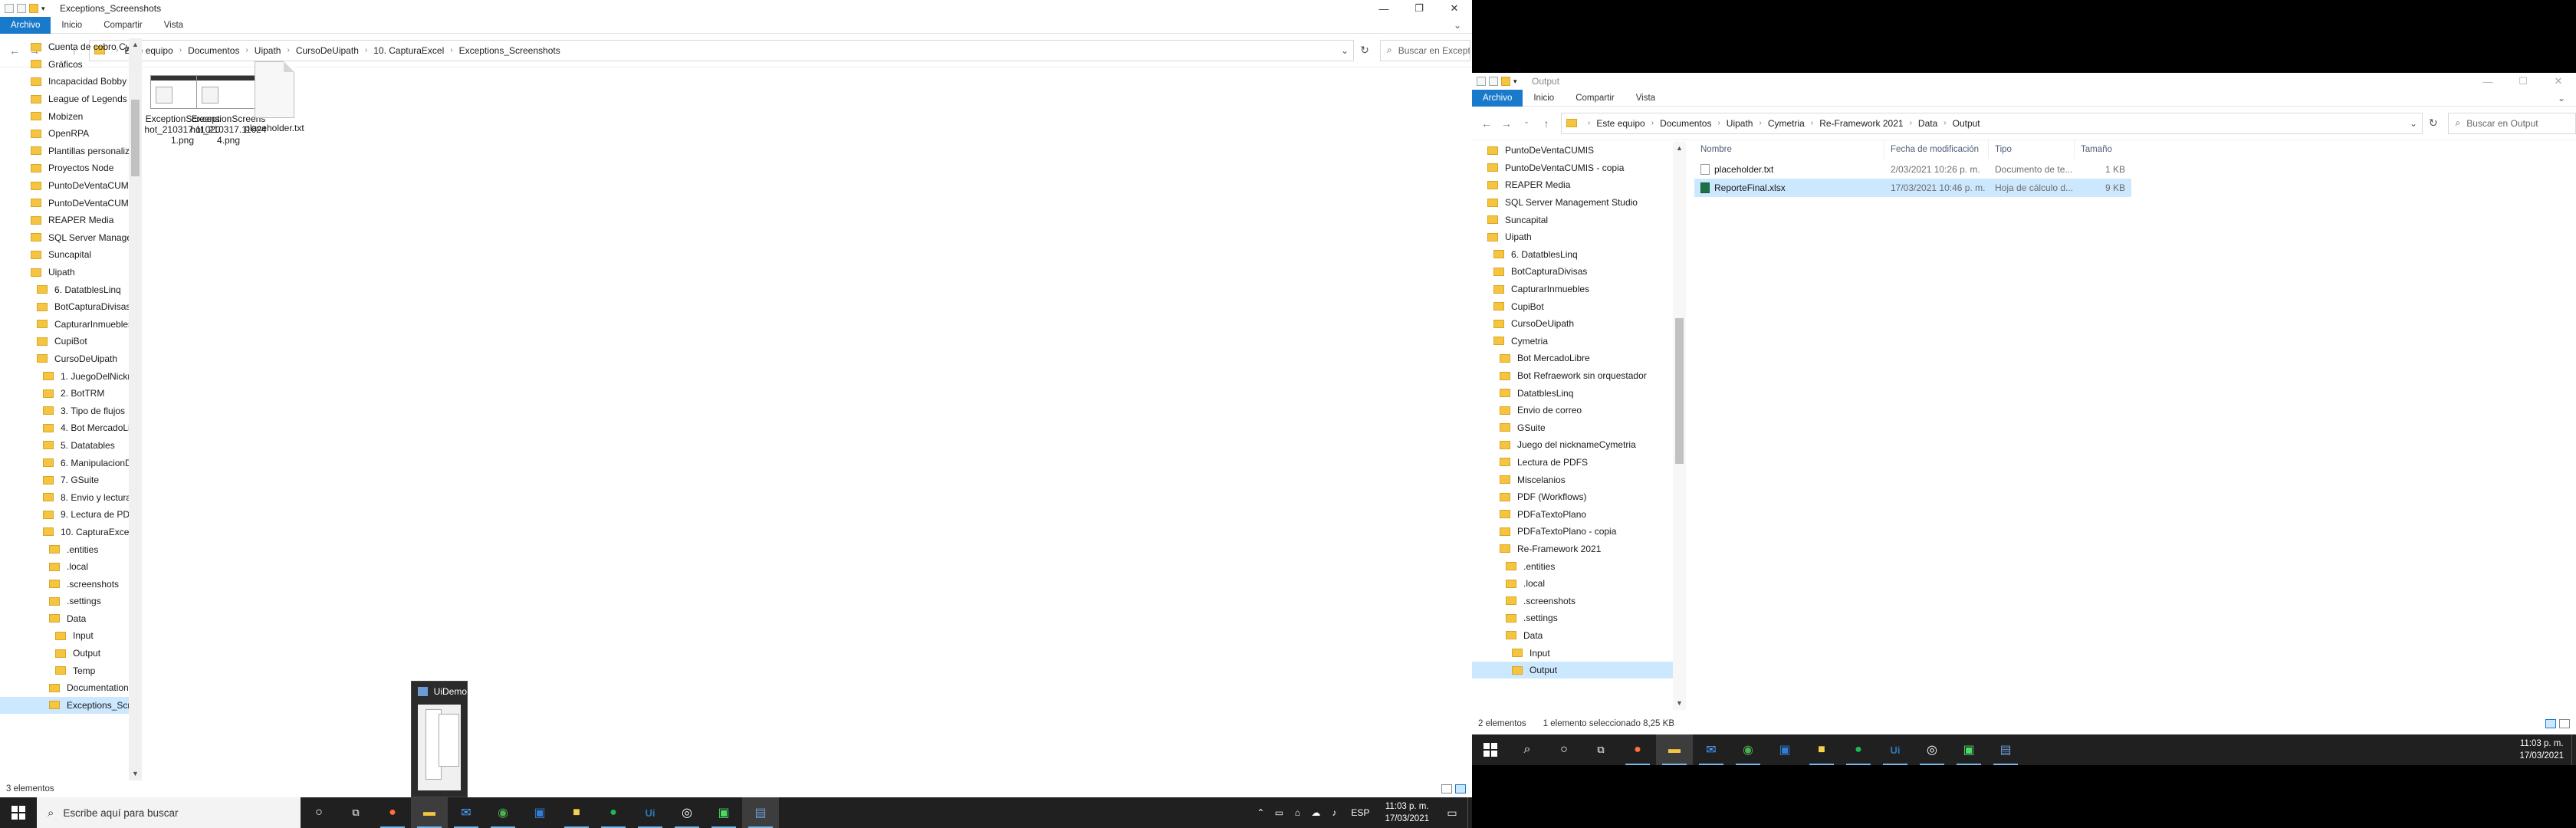 The height and width of the screenshot is (828, 2576). Describe the element at coordinates (1546, 123) in the screenshot. I see `up-arrow-icon: ↑` at that location.